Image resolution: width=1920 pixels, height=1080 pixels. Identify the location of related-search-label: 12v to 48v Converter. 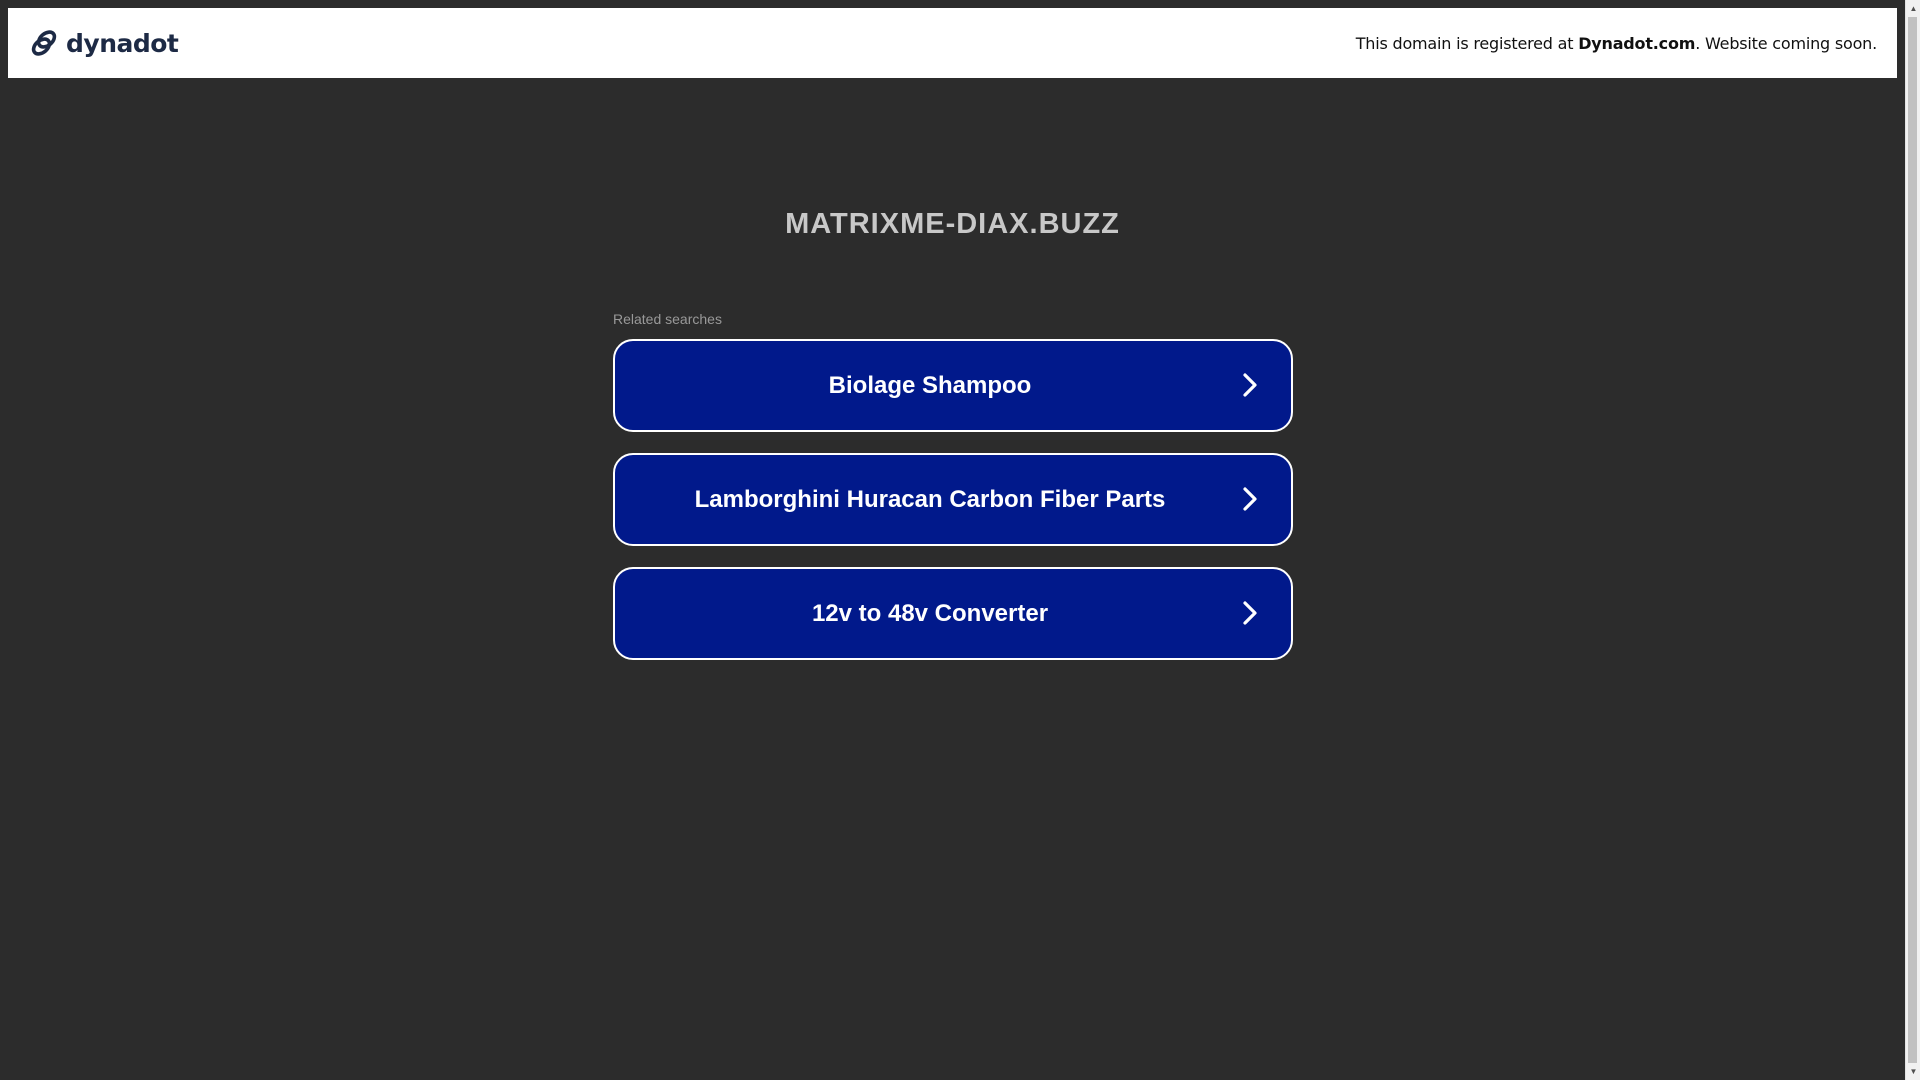
(930, 613).